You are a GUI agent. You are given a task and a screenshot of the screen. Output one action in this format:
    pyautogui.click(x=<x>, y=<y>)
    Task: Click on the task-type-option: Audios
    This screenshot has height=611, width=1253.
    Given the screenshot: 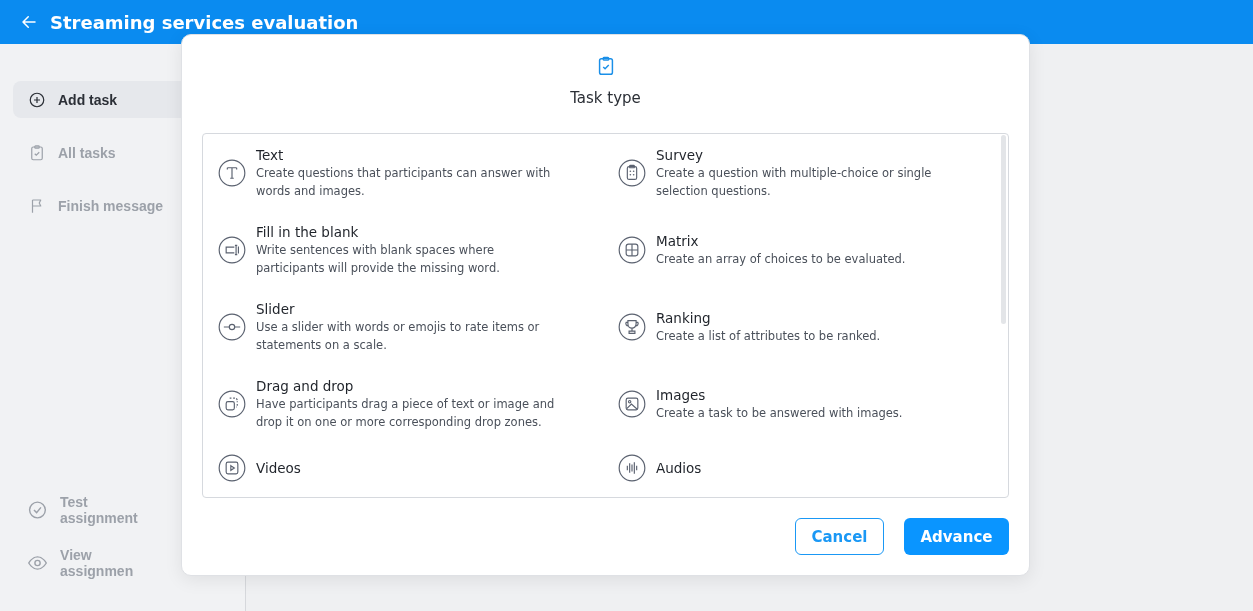 What is the action you would take?
    pyautogui.click(x=813, y=467)
    